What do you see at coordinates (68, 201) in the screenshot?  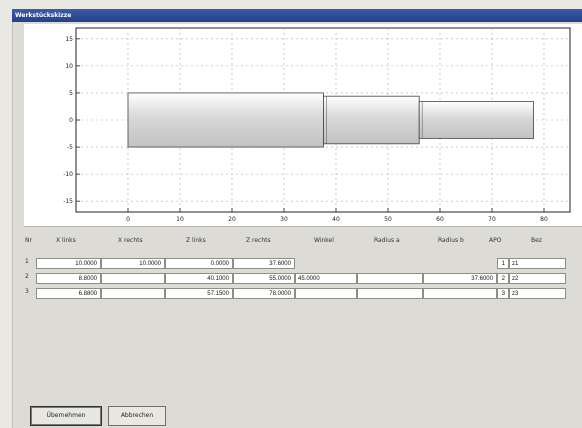 I see `y-tick-label: -15` at bounding box center [68, 201].